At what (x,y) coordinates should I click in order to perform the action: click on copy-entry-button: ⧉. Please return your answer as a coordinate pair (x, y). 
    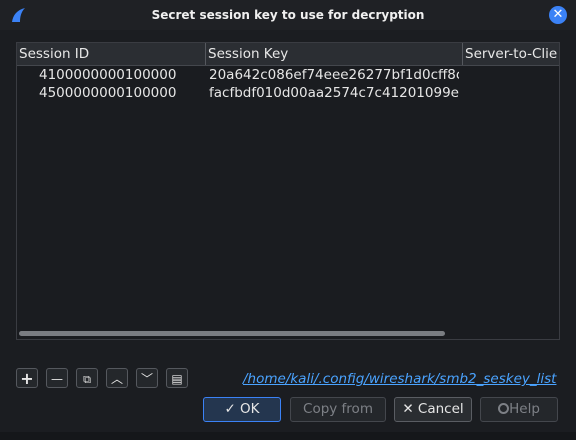
    Looking at the image, I should click on (87, 378).